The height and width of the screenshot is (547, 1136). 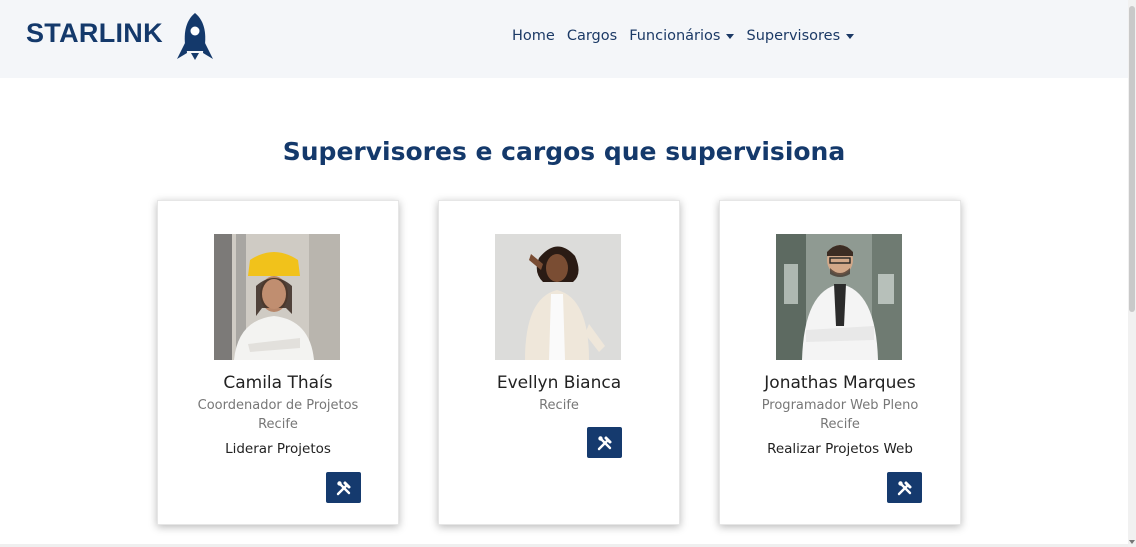 I want to click on supervisor-role: Programador Web Pleno, so click(x=840, y=405).